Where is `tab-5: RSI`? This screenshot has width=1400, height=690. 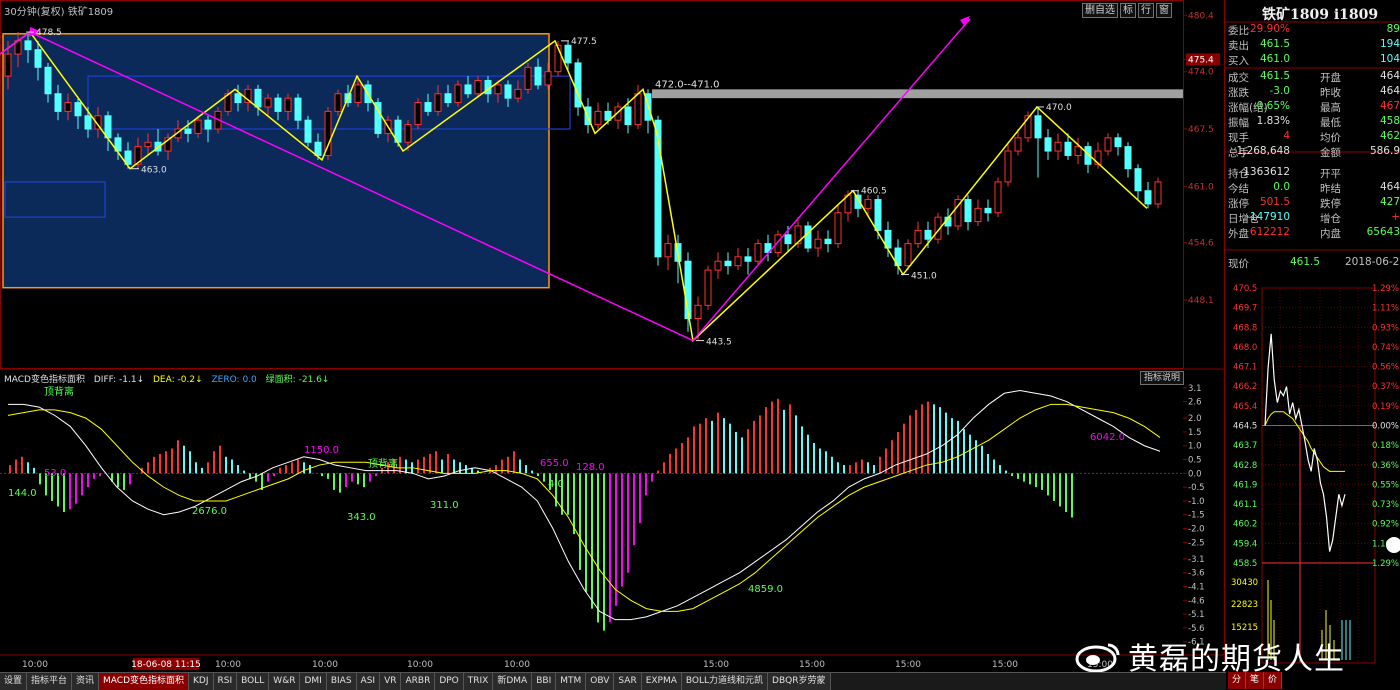
tab-5: RSI is located at coordinates (225, 681).